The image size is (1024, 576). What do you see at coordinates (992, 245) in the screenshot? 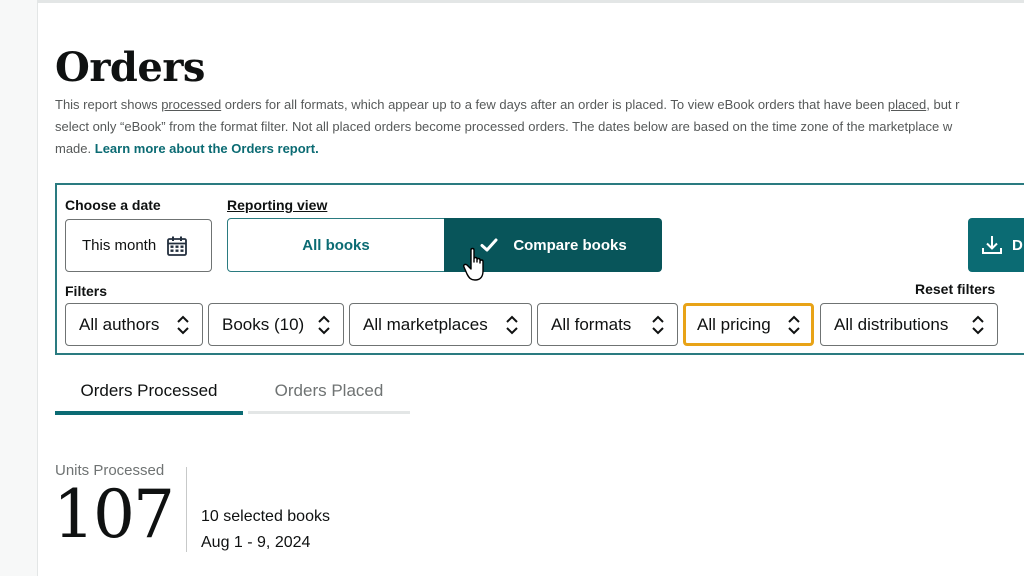
I see `download-icon` at bounding box center [992, 245].